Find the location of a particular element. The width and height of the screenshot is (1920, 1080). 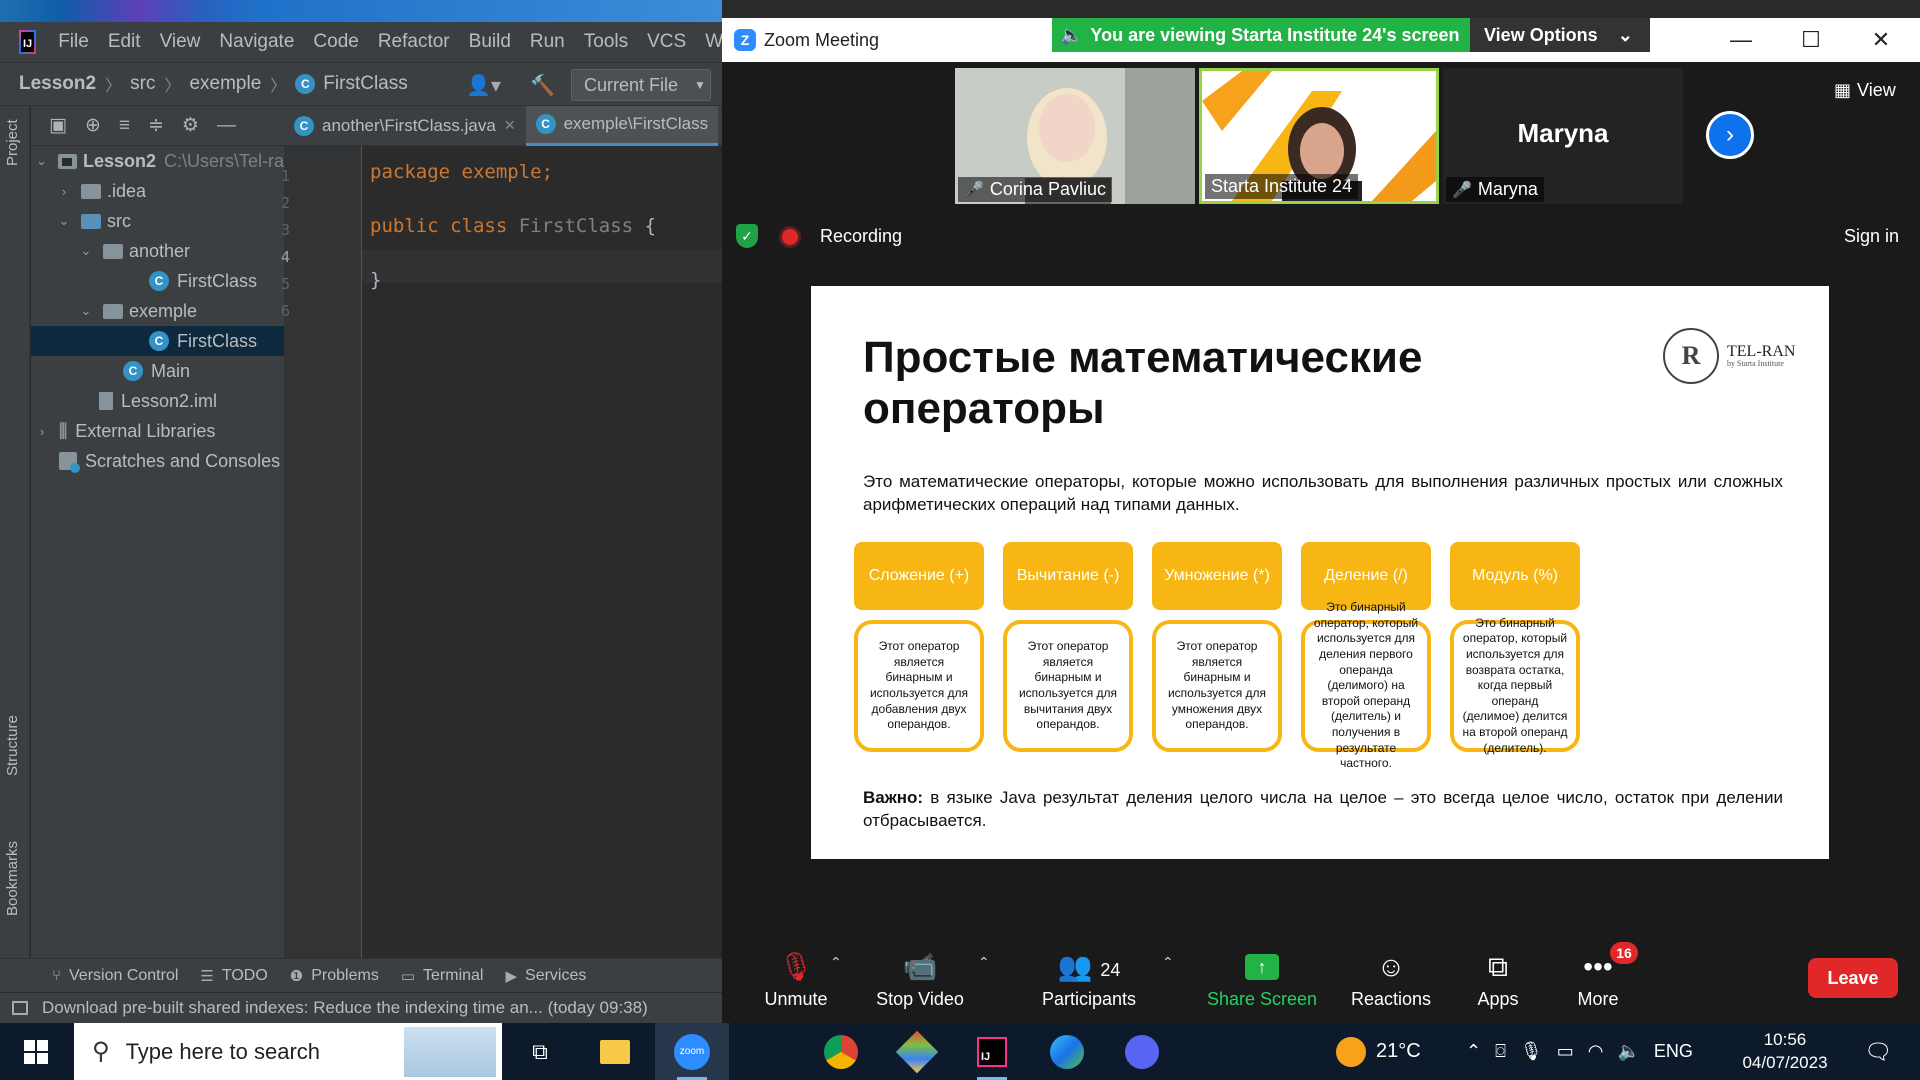

tab-todo: ☰ TODO is located at coordinates (233, 976).